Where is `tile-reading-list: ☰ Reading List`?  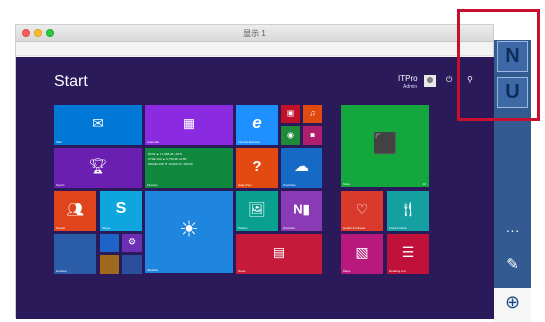 tile-reading-list: ☰ Reading List is located at coordinates (408, 254).